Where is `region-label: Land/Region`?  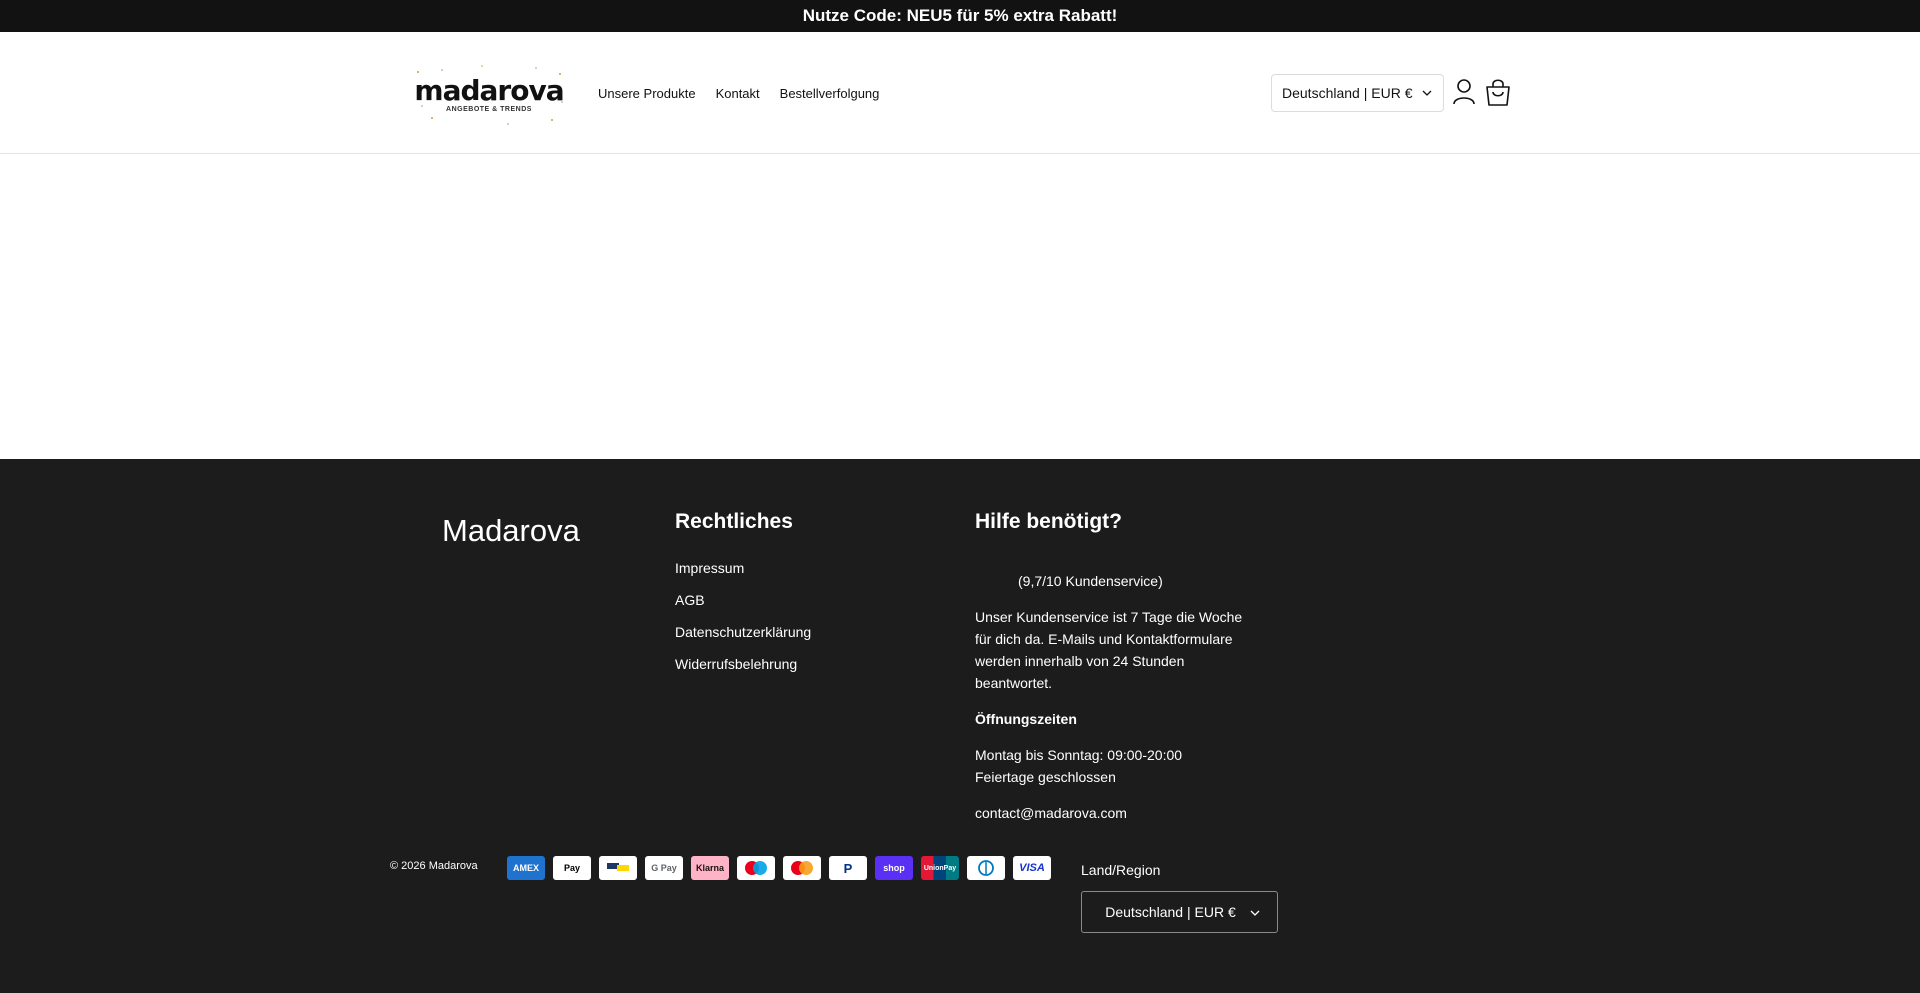 region-label: Land/Region is located at coordinates (1121, 870).